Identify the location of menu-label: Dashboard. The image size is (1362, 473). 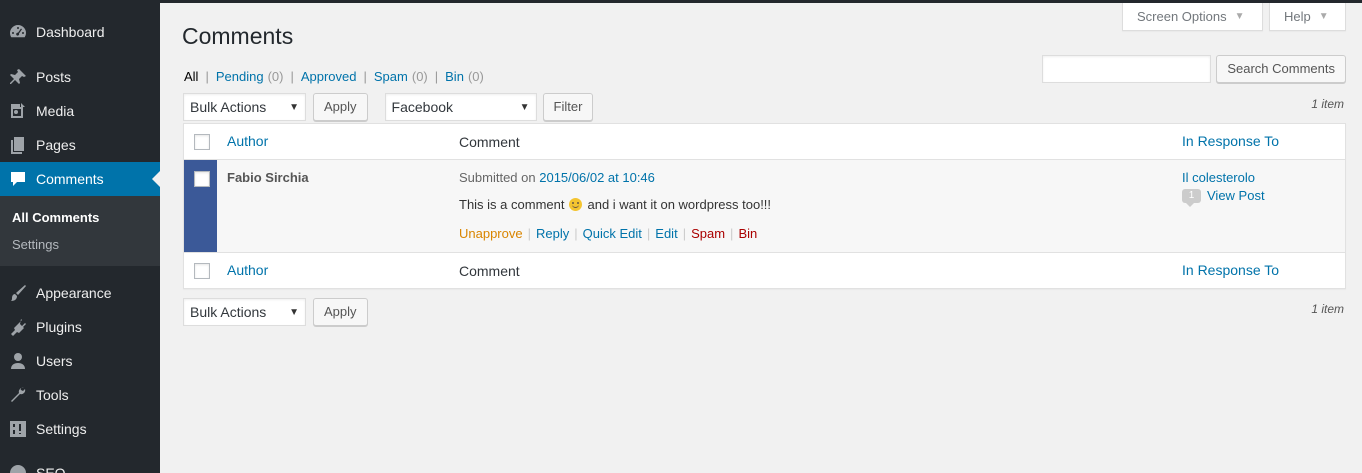
(70, 32).